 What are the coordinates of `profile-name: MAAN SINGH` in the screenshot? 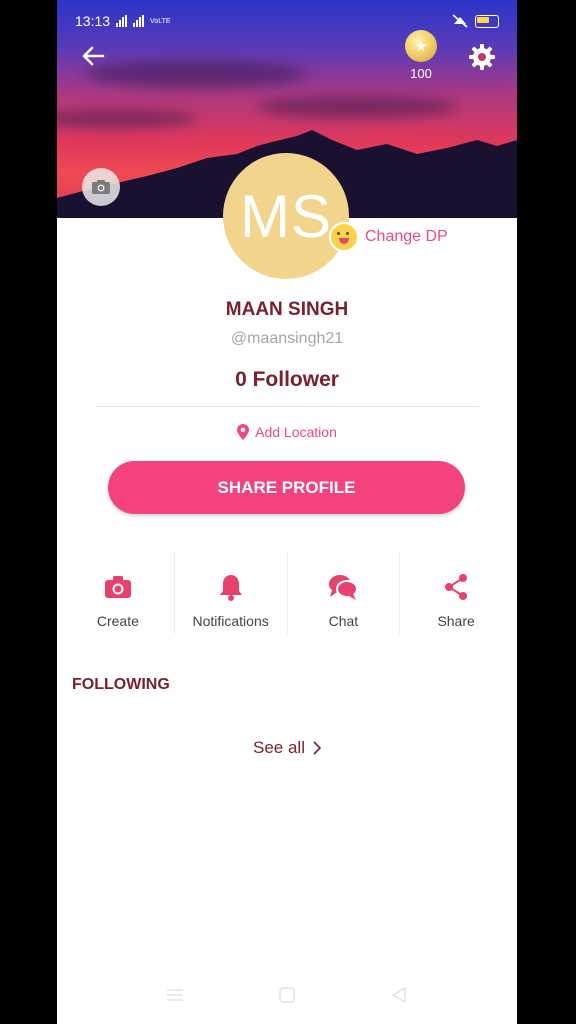 It's located at (287, 309).